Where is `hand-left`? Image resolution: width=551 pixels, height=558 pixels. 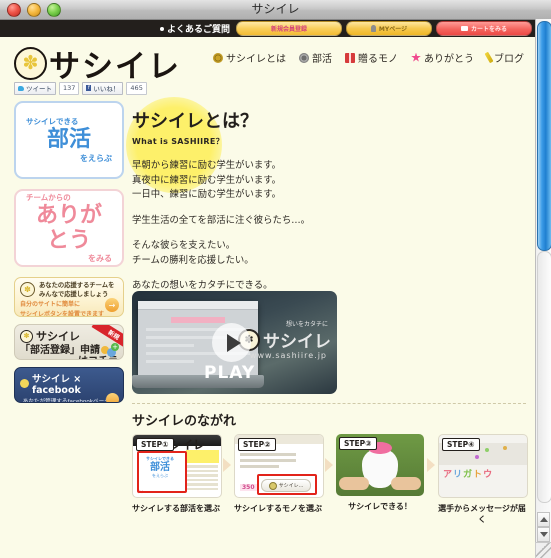
hand-left is located at coordinates (354, 483).